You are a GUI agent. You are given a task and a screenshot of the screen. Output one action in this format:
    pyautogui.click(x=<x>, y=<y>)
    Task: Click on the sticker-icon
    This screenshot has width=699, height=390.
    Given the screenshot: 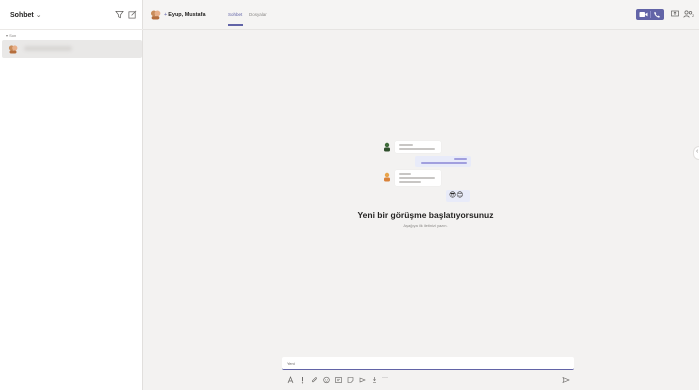 What is the action you would take?
    pyautogui.click(x=350, y=380)
    